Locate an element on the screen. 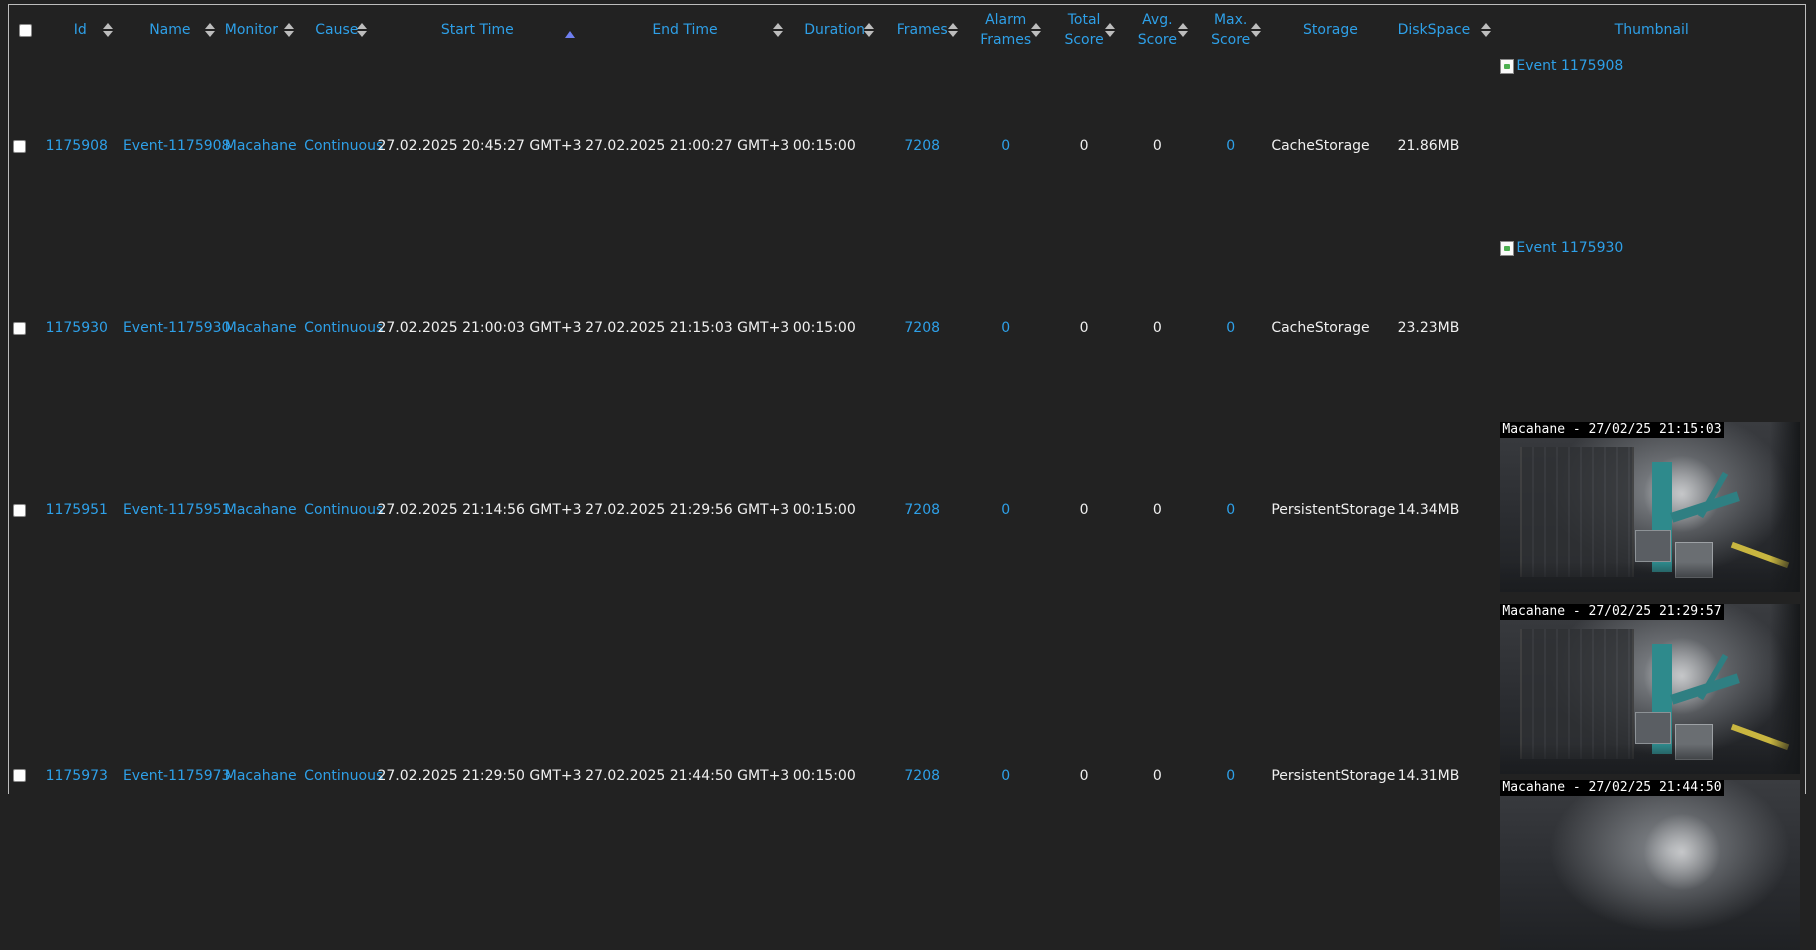 This screenshot has height=950, width=1816. thumbnail-timestamp: Macahane - 27/02/25 21:29:57 is located at coordinates (1612, 612).